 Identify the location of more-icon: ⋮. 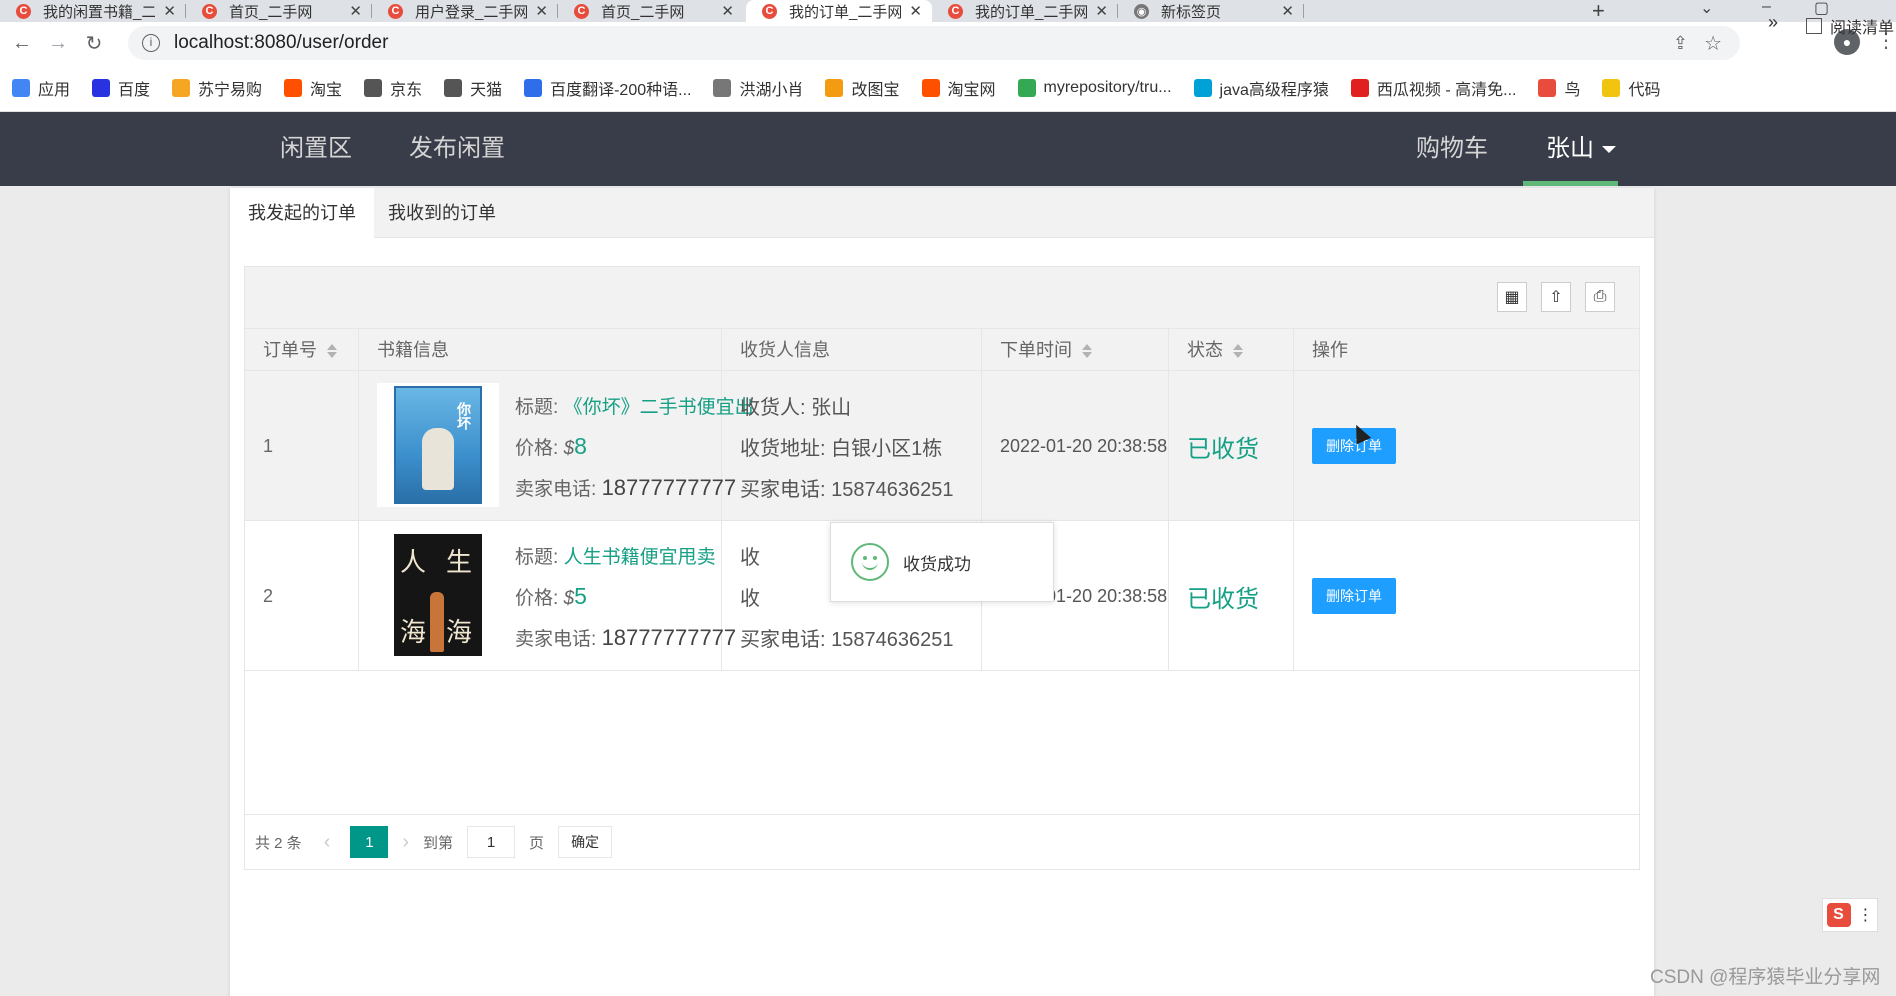
(1866, 915).